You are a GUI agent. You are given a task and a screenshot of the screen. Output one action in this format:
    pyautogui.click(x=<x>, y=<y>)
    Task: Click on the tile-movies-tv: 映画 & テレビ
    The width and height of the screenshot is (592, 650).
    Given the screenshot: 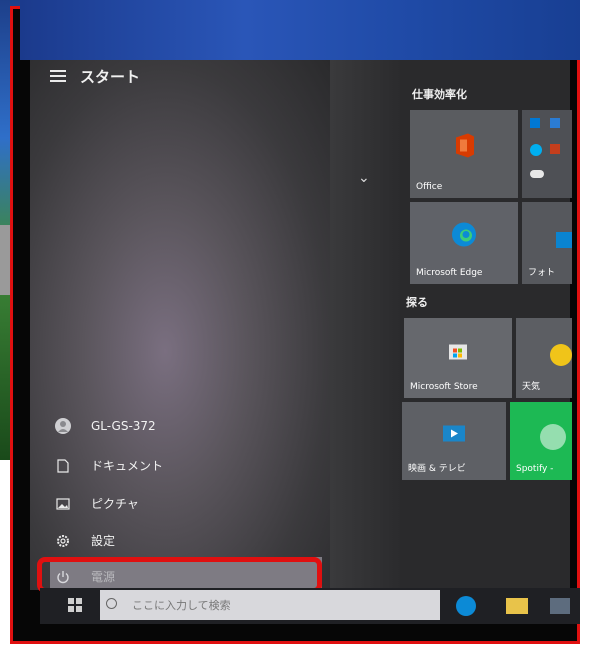 What is the action you would take?
    pyautogui.click(x=454, y=441)
    